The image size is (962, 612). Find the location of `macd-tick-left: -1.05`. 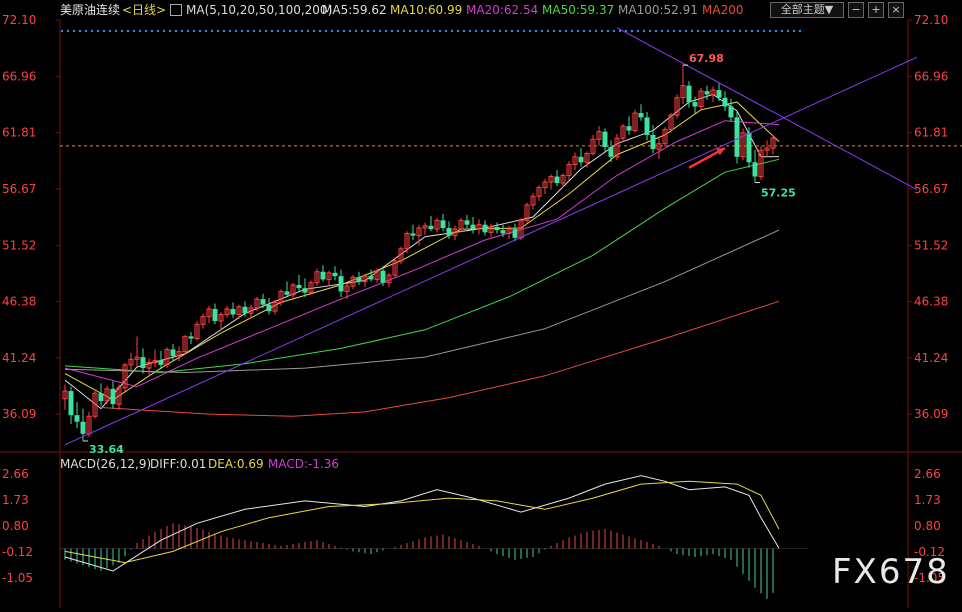

macd-tick-left: -1.05 is located at coordinates (17, 578).